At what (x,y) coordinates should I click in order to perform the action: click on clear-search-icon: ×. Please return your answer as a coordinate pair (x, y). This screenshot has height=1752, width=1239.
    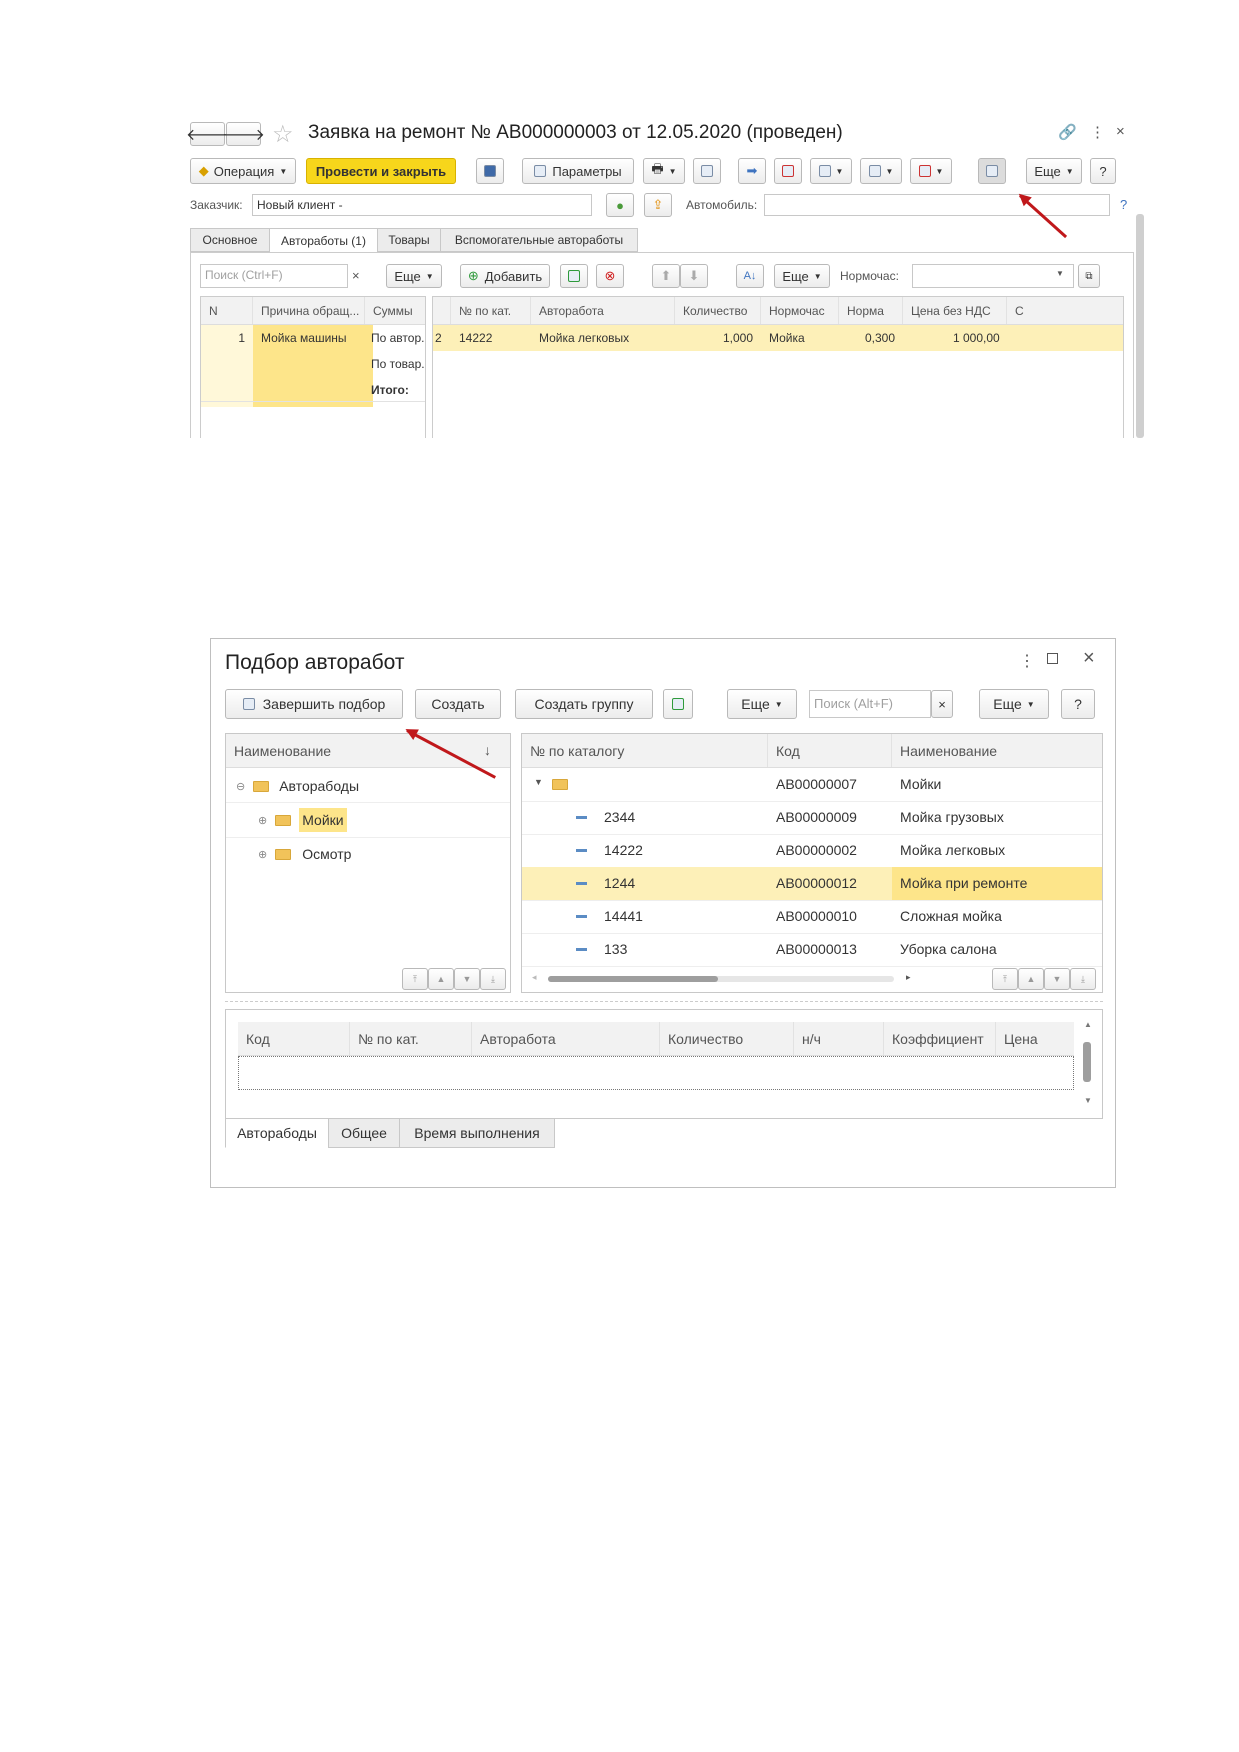
    Looking at the image, I should click on (356, 275).